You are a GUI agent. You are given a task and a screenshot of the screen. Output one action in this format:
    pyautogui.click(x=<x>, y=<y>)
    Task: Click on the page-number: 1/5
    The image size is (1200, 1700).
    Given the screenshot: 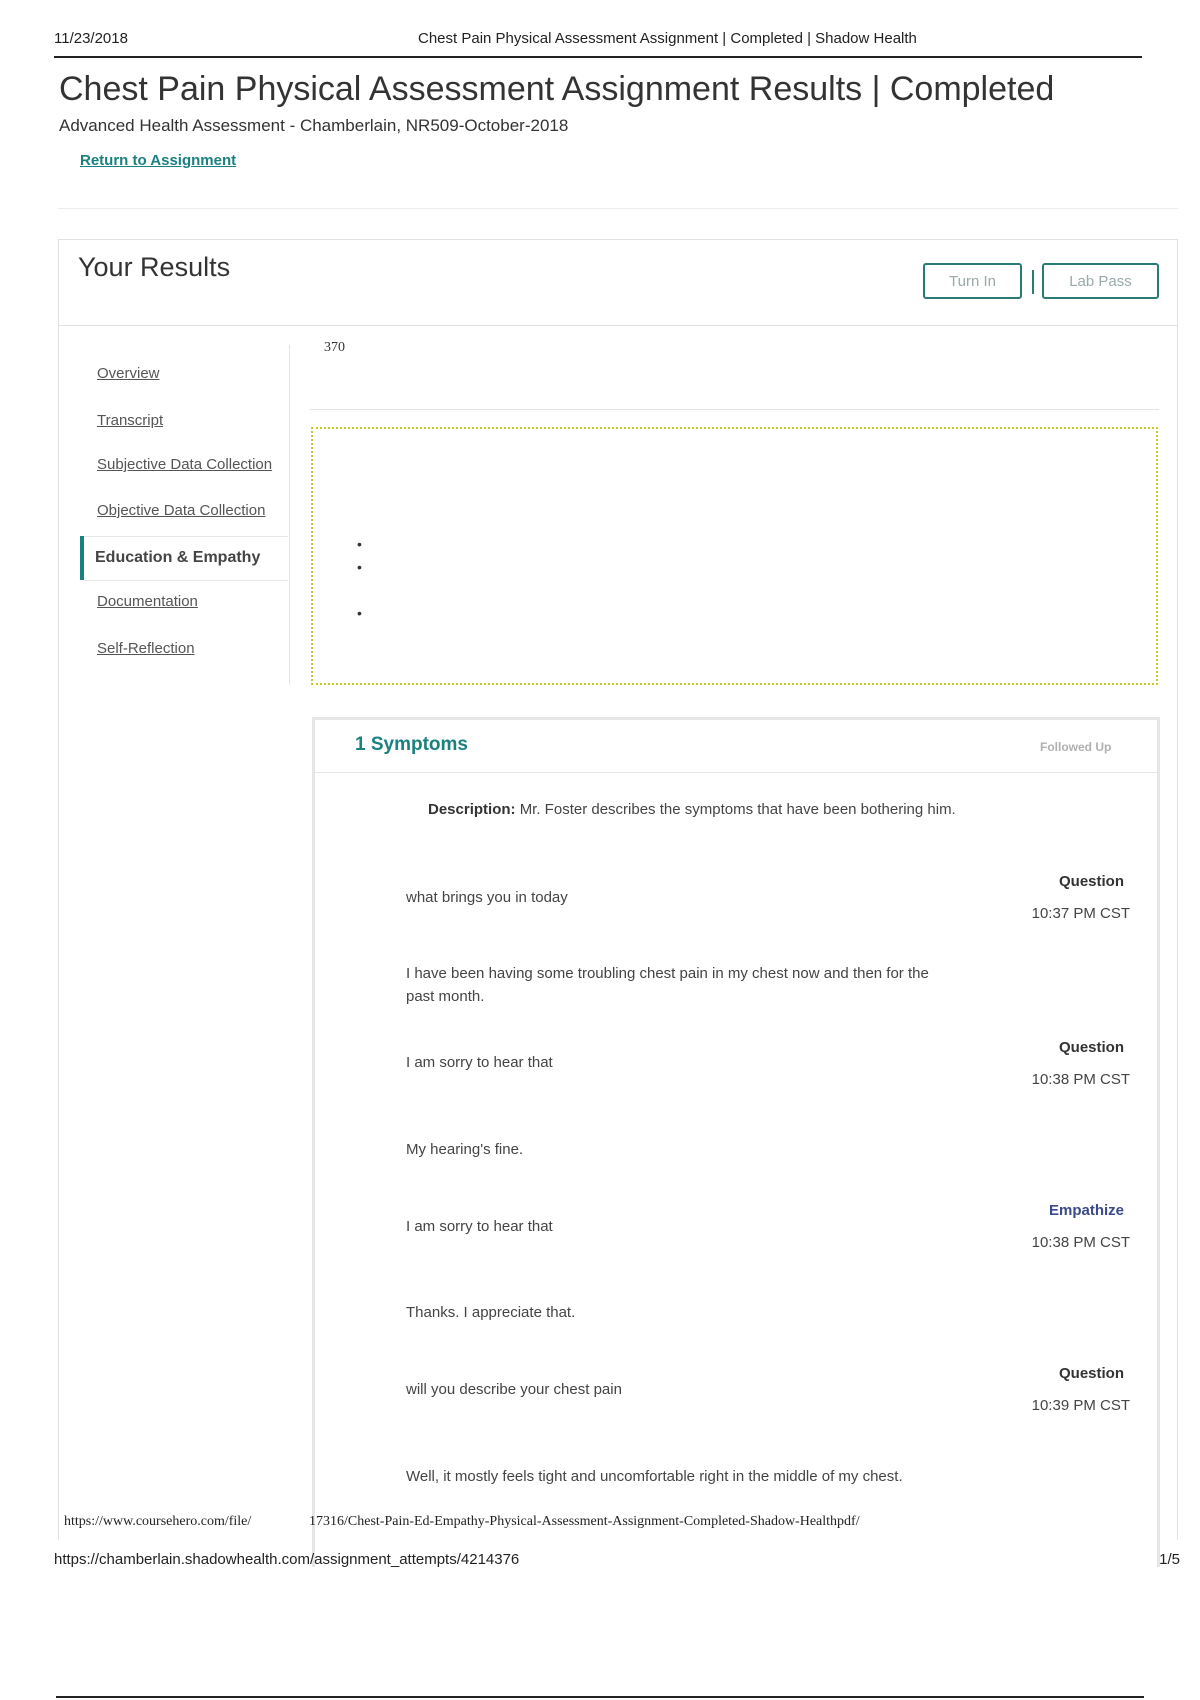 What is the action you would take?
    pyautogui.click(x=1169, y=1559)
    